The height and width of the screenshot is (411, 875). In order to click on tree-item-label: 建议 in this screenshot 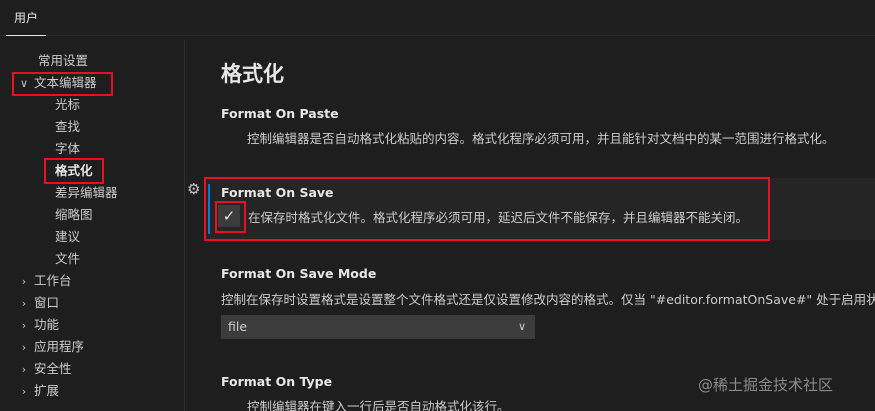, I will do `click(68, 236)`.